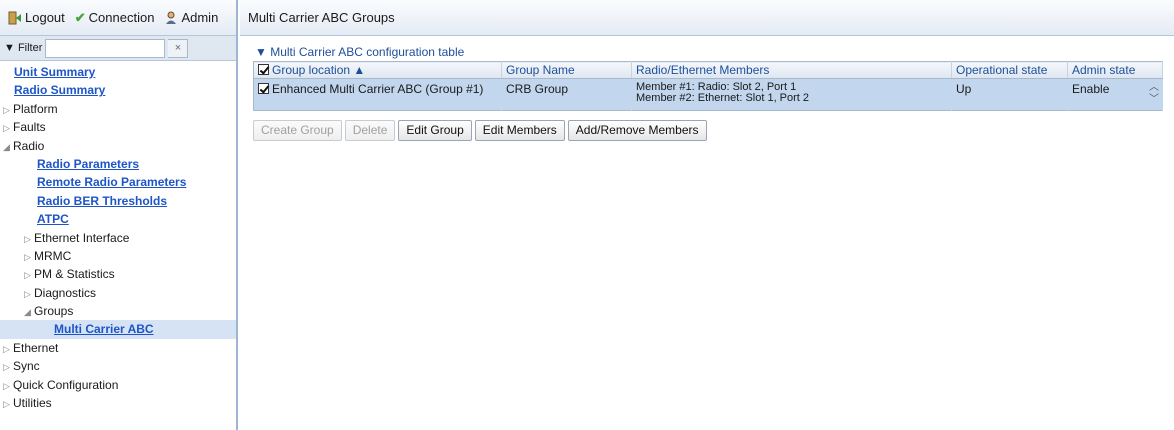 This screenshot has width=1174, height=430. What do you see at coordinates (118, 385) in the screenshot?
I see `tree-item-quick-configuration: ▷ Quick Configuration` at bounding box center [118, 385].